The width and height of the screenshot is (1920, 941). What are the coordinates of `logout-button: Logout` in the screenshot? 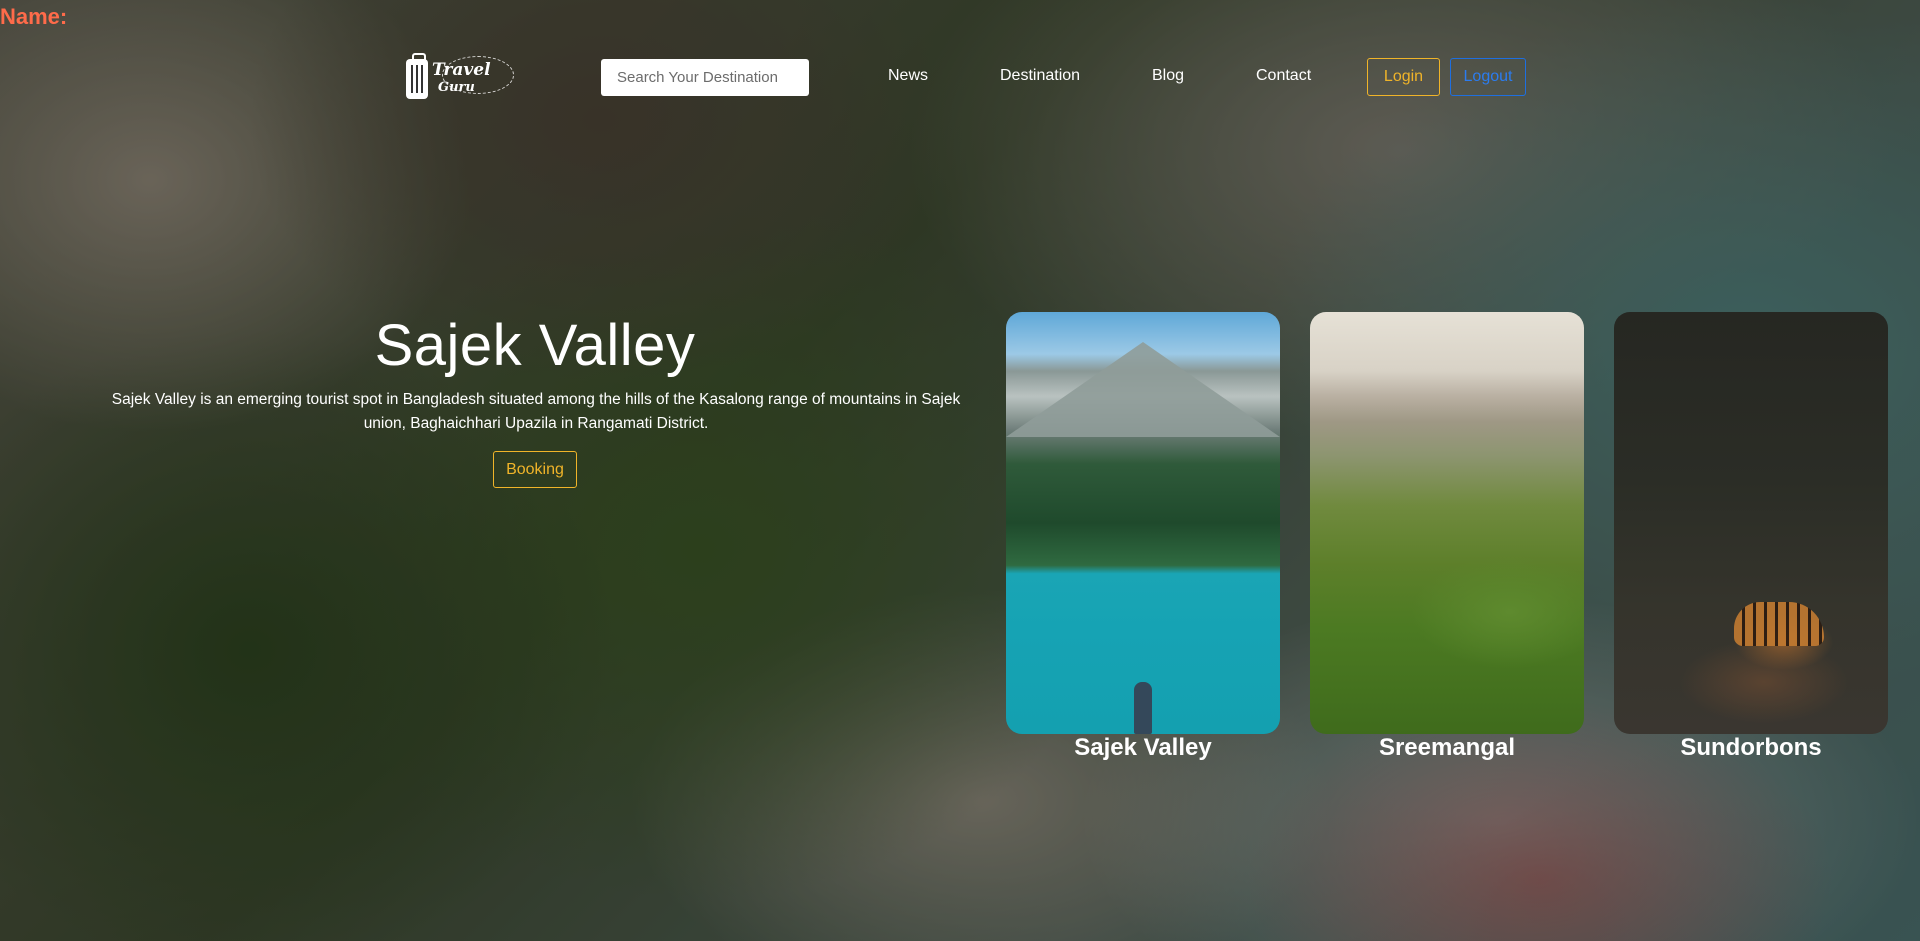 It's located at (1488, 77).